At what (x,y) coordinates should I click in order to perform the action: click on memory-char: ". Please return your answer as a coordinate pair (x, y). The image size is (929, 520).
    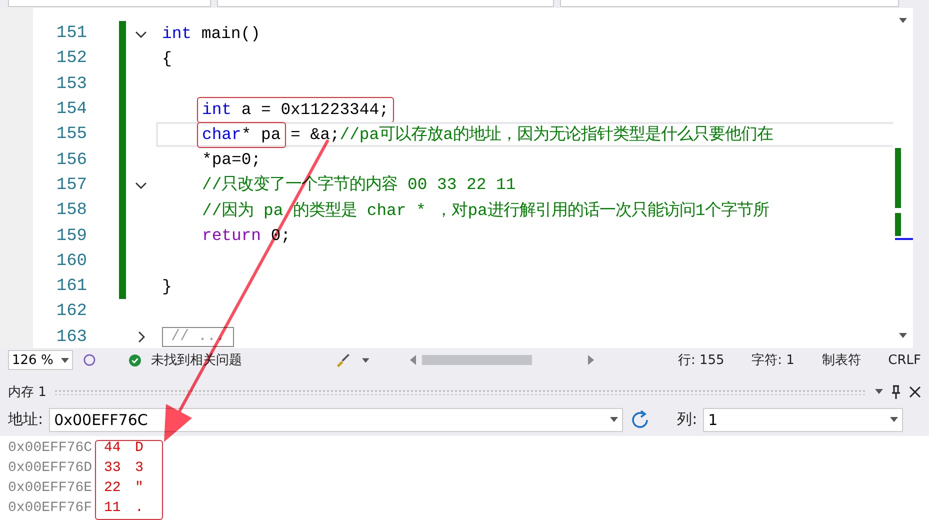
    Looking at the image, I should click on (139, 488).